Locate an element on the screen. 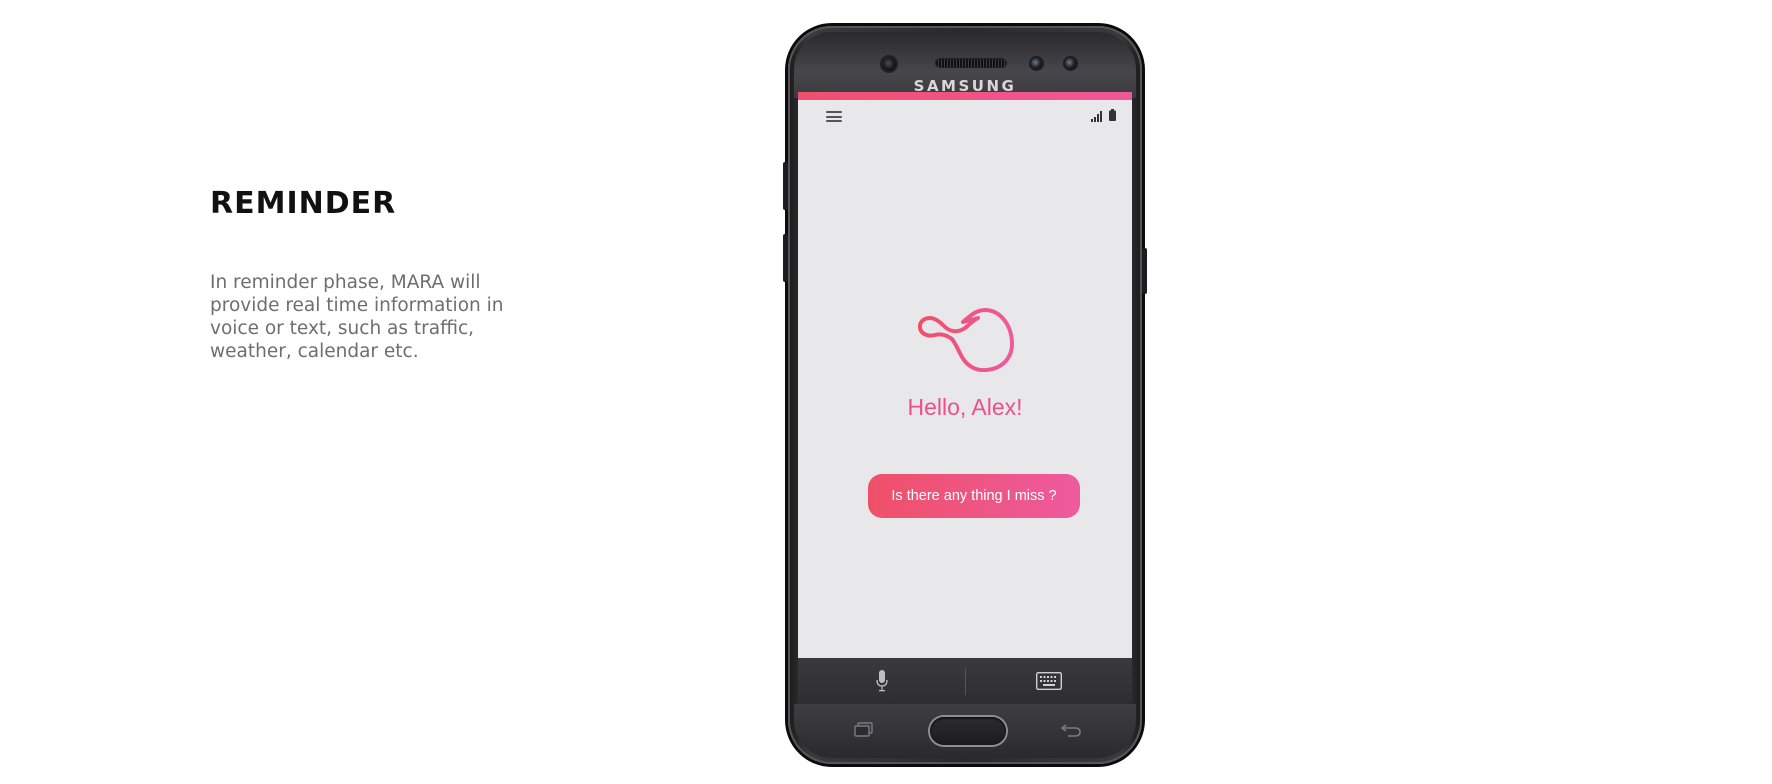 Image resolution: width=1772 pixels, height=784 pixels. keyboard-icon is located at coordinates (1048, 681).